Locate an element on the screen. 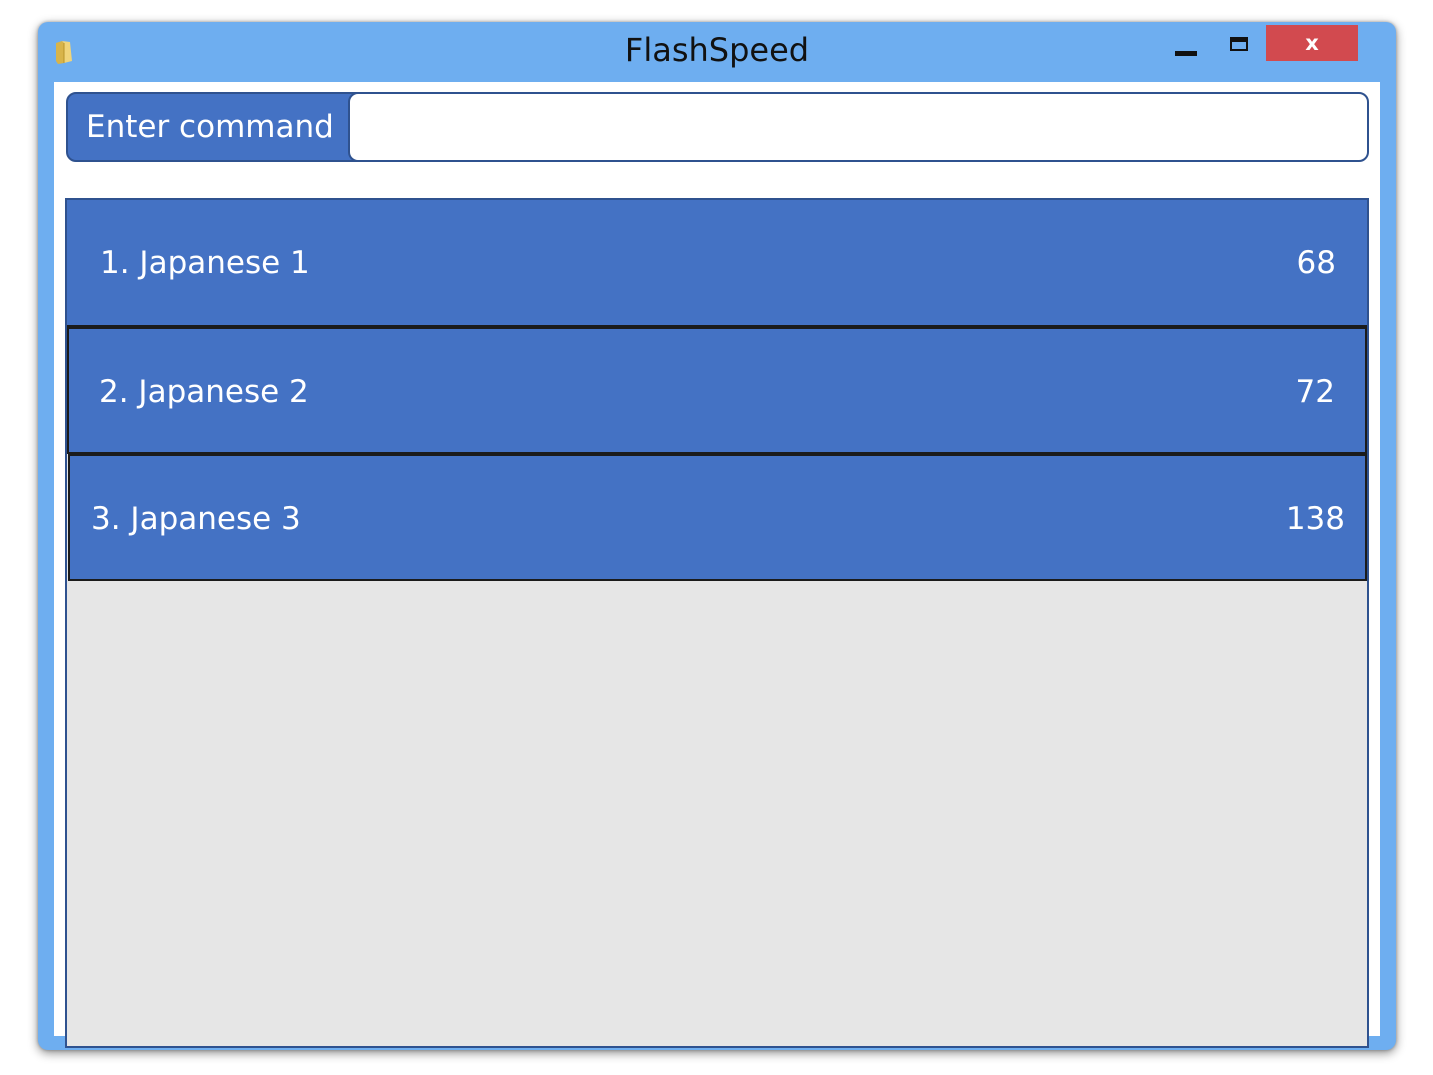  deck-name: 3. Japanese 3 is located at coordinates (196, 519).